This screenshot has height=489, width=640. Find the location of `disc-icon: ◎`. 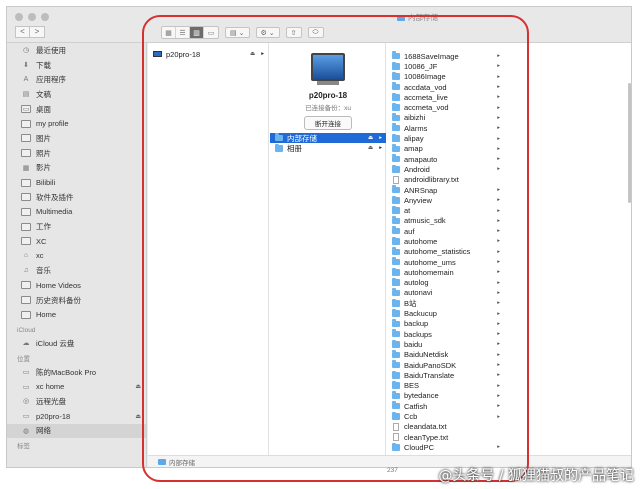

disc-icon: ◎ is located at coordinates (26, 402).